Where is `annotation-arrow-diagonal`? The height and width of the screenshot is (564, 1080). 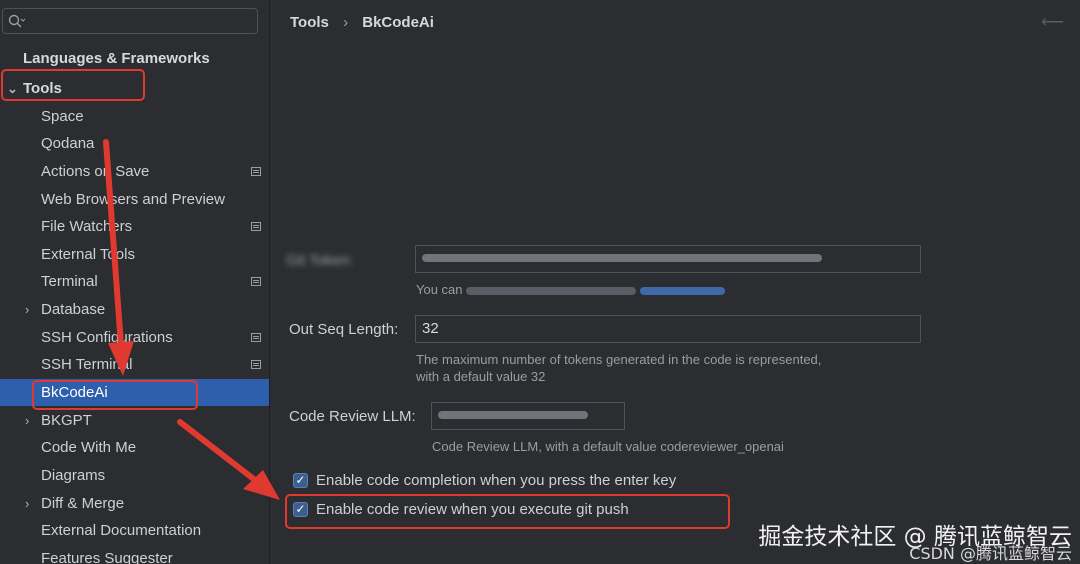
annotation-arrow-diagonal is located at coordinates (217, 451).